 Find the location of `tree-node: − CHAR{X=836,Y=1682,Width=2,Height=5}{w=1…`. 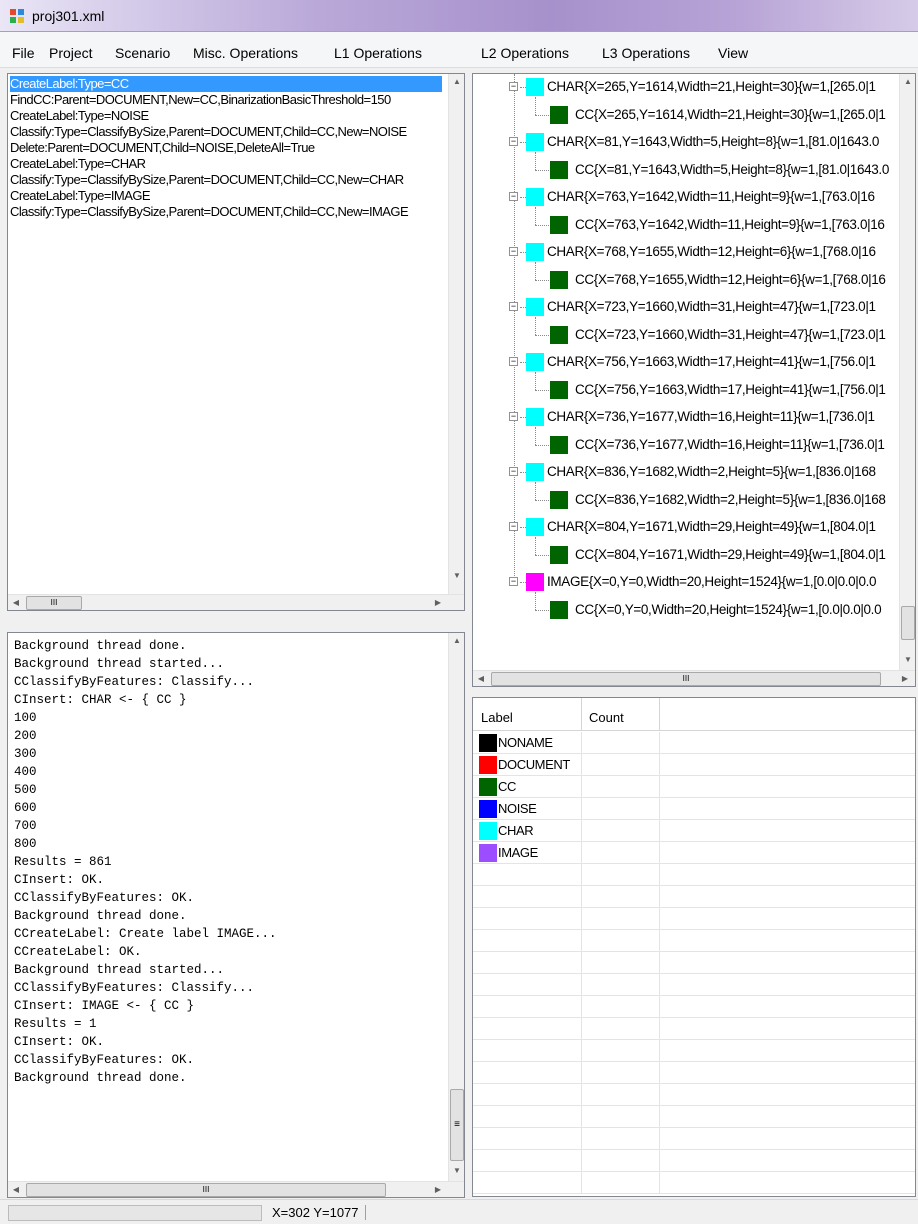

tree-node: − CHAR{X=836,Y=1682,Width=2,Height=5}{w=1… is located at coordinates (694, 472).